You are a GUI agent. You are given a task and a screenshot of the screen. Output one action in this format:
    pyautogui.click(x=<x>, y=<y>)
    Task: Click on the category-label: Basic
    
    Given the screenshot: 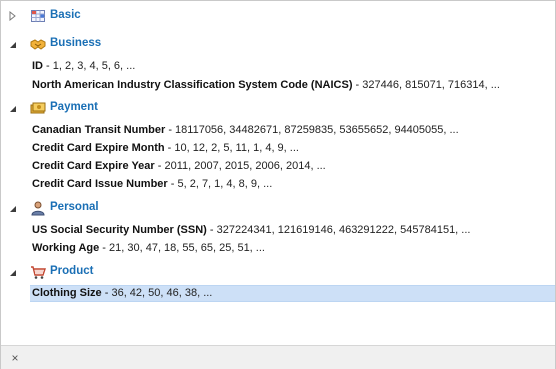 What is the action you would take?
    pyautogui.click(x=65, y=15)
    